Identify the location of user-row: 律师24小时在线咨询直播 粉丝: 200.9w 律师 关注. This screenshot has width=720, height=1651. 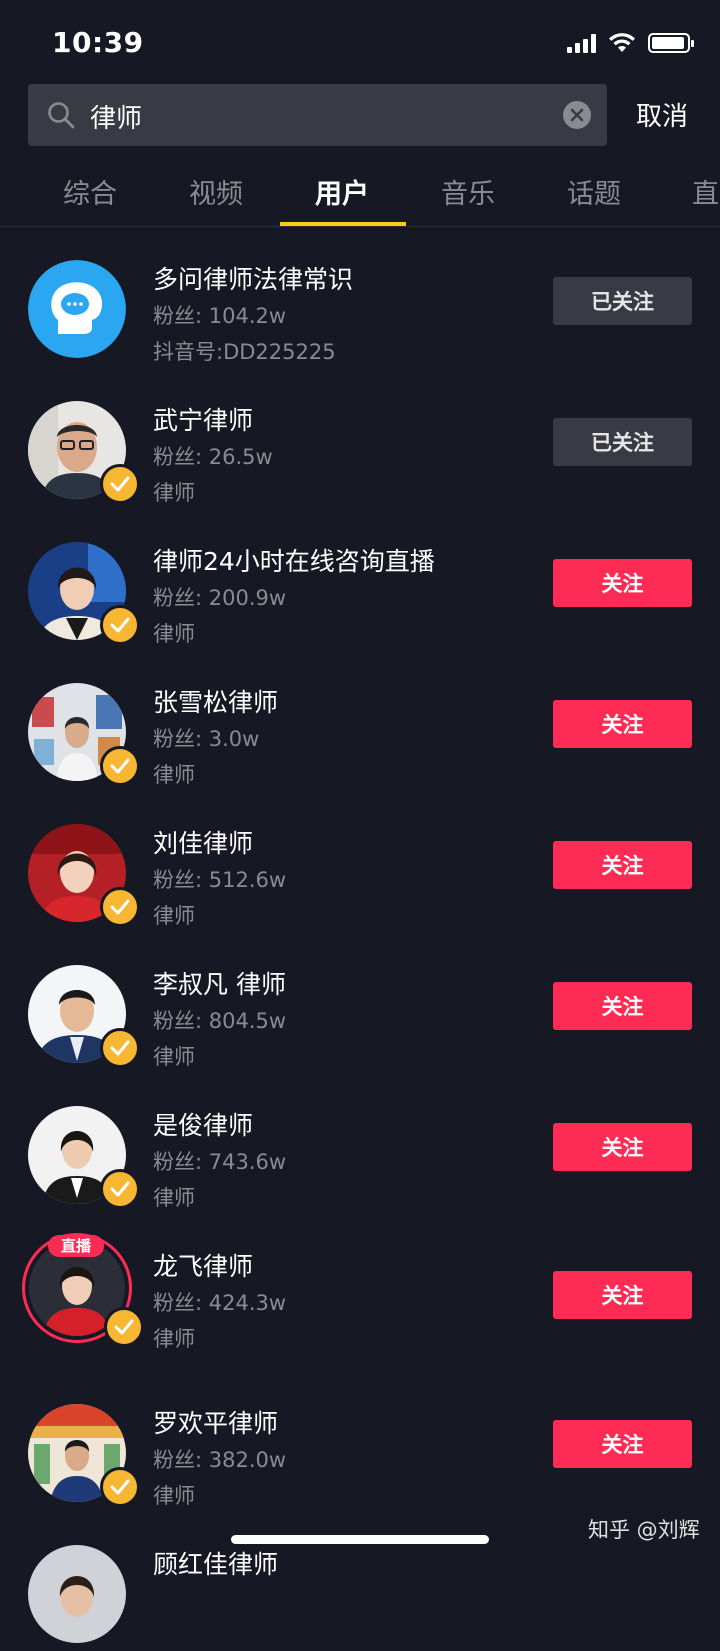
(360, 578).